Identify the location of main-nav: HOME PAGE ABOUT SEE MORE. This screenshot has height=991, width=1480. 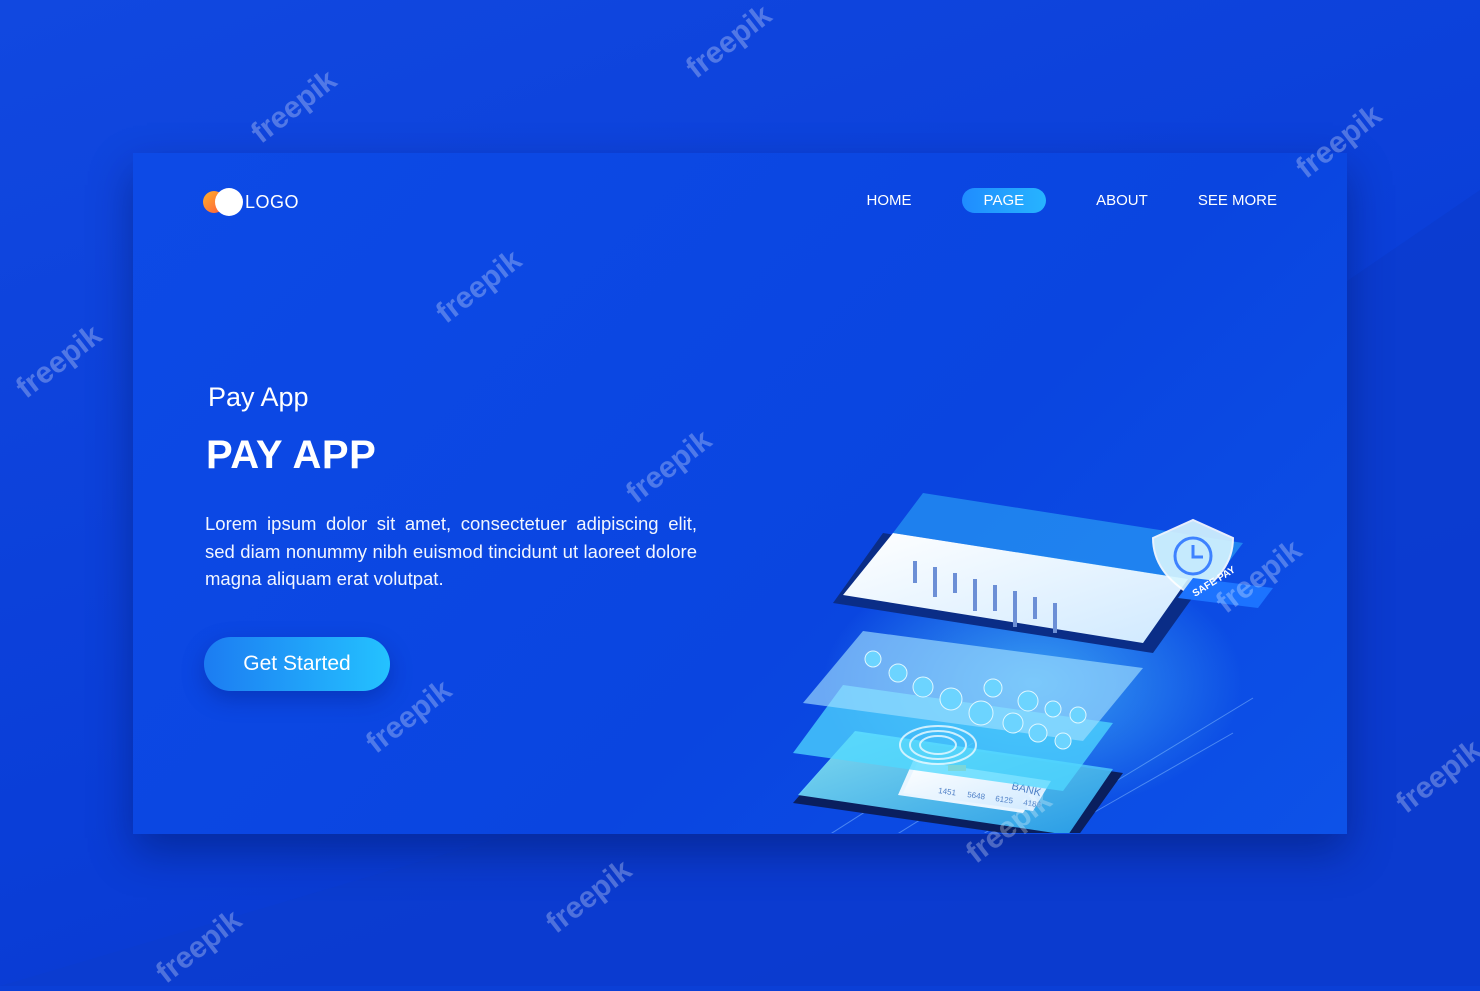
(1047, 200).